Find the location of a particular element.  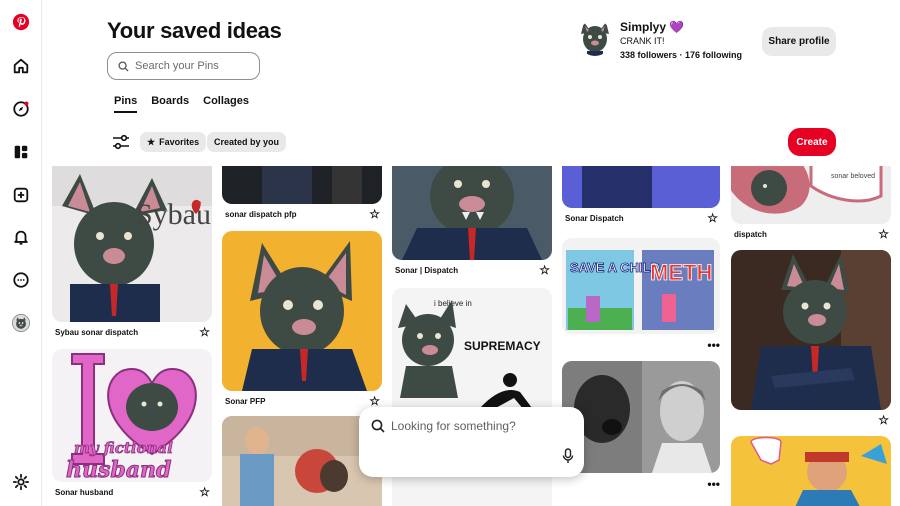

star-icon: ★ is located at coordinates (151, 141).